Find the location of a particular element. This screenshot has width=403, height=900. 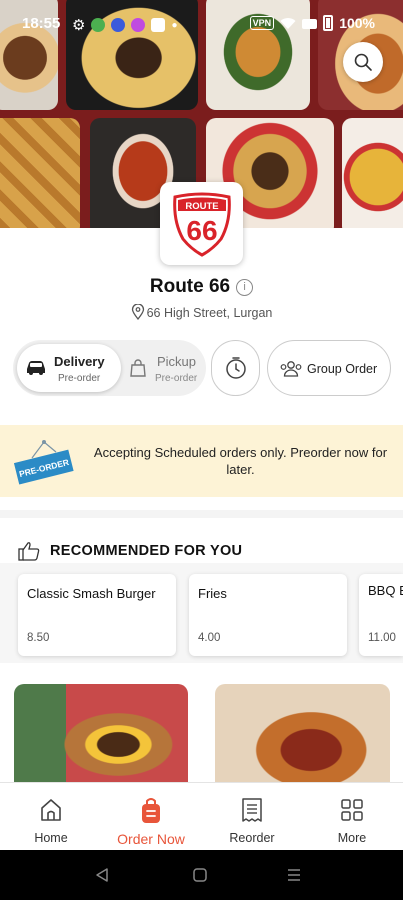

preorder-sign-icon: PRE-ORDER is located at coordinates (44, 462).